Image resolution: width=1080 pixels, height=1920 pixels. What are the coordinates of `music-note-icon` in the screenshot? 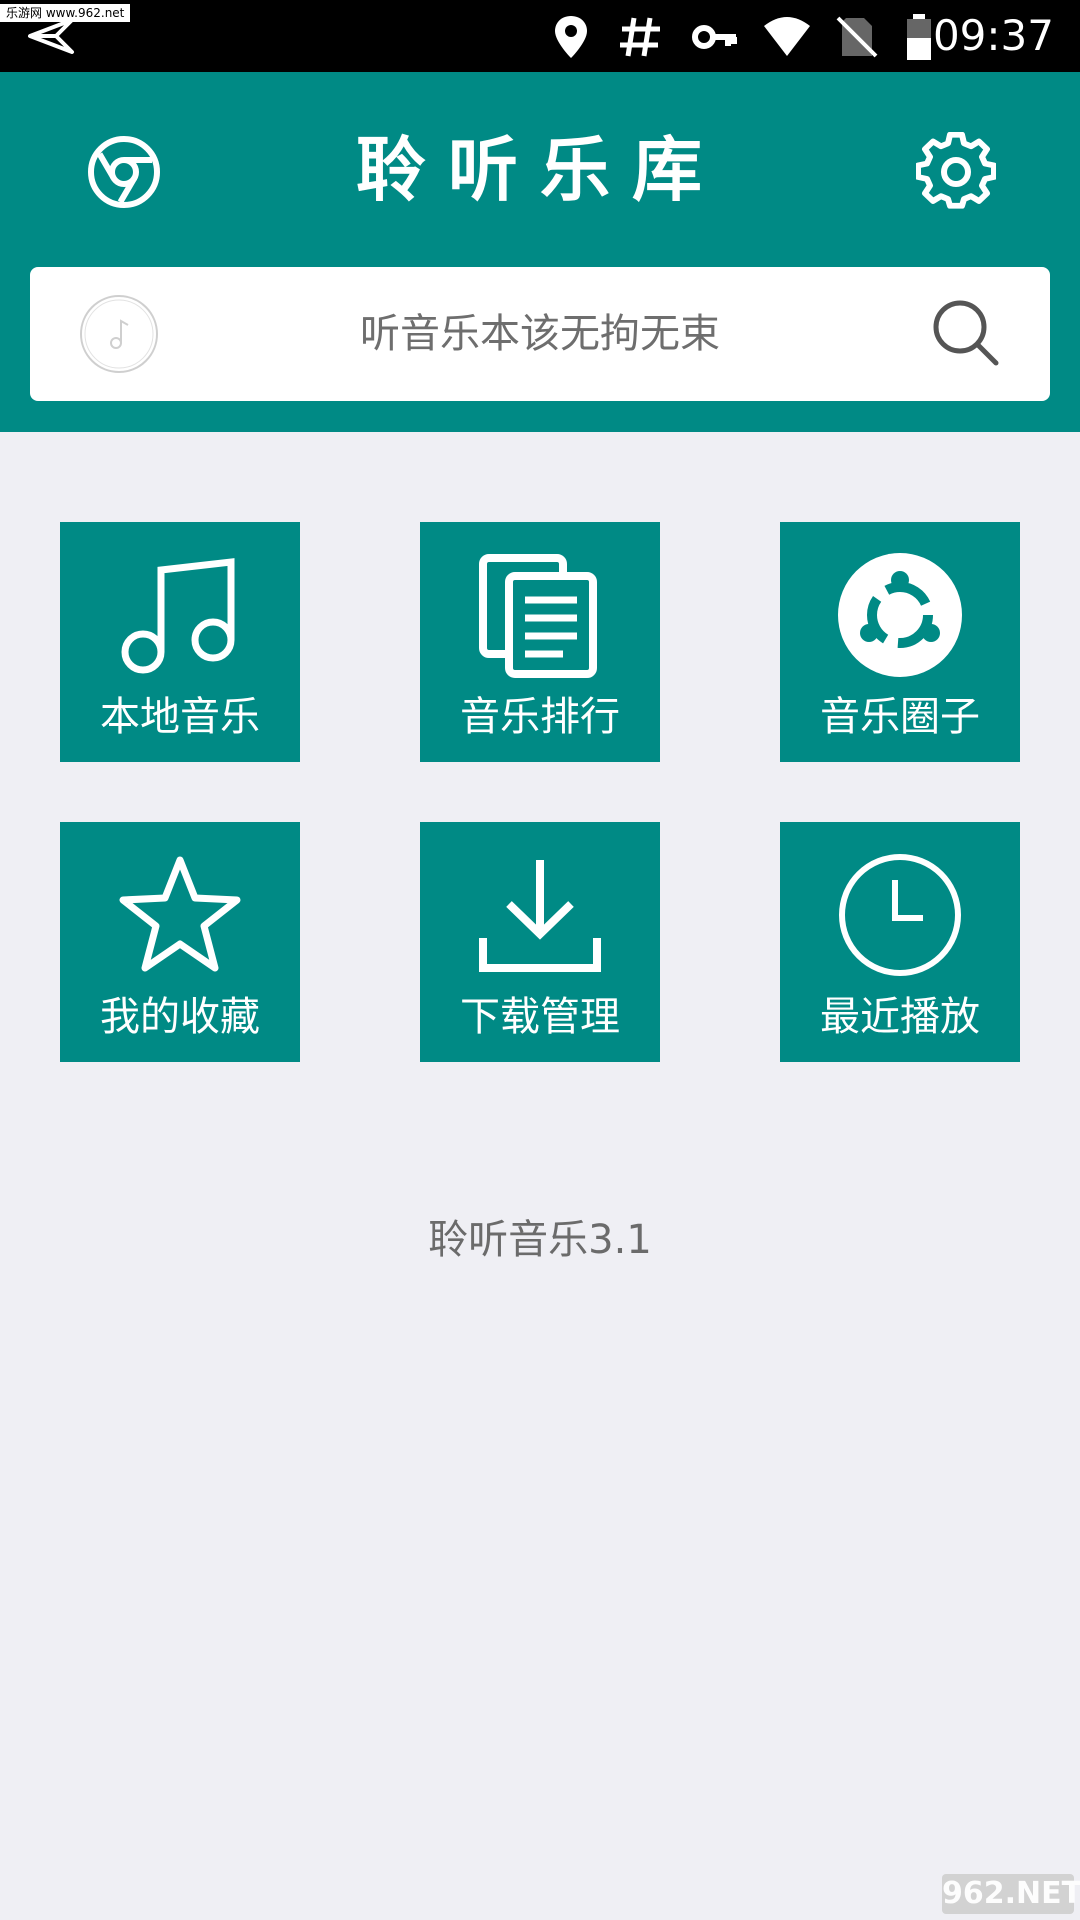 It's located at (178, 616).